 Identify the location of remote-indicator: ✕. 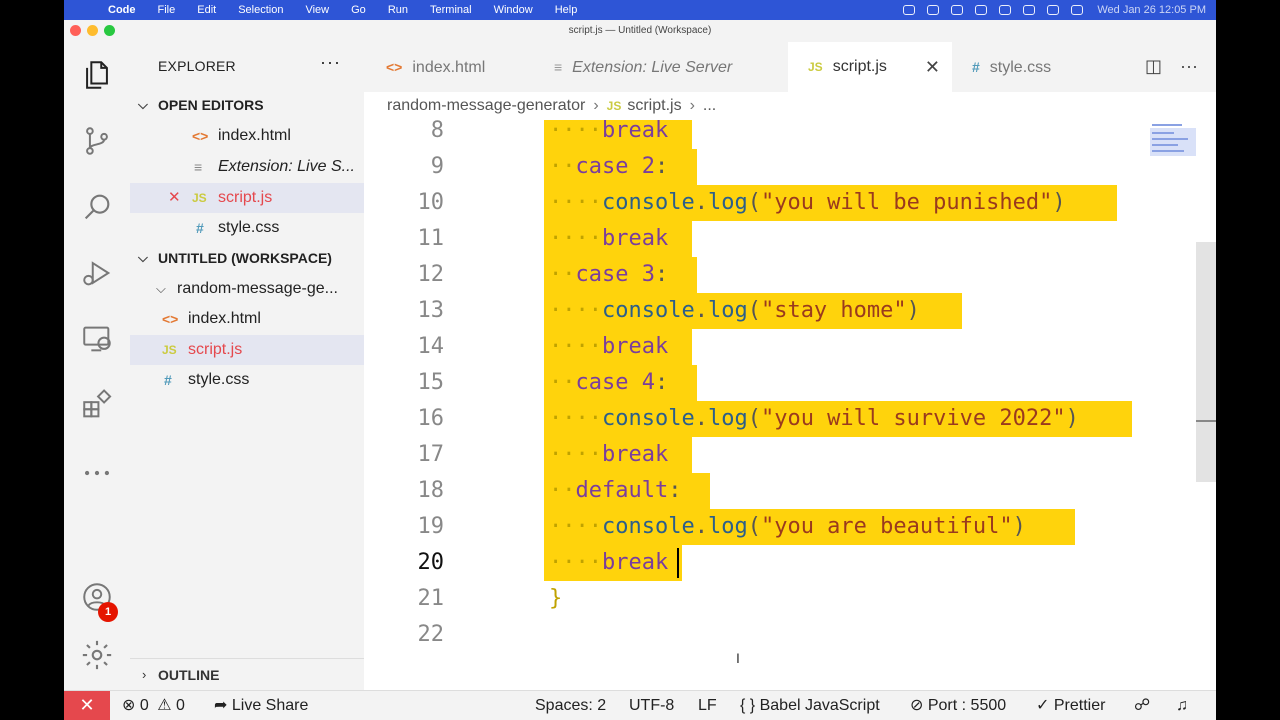
(87, 705).